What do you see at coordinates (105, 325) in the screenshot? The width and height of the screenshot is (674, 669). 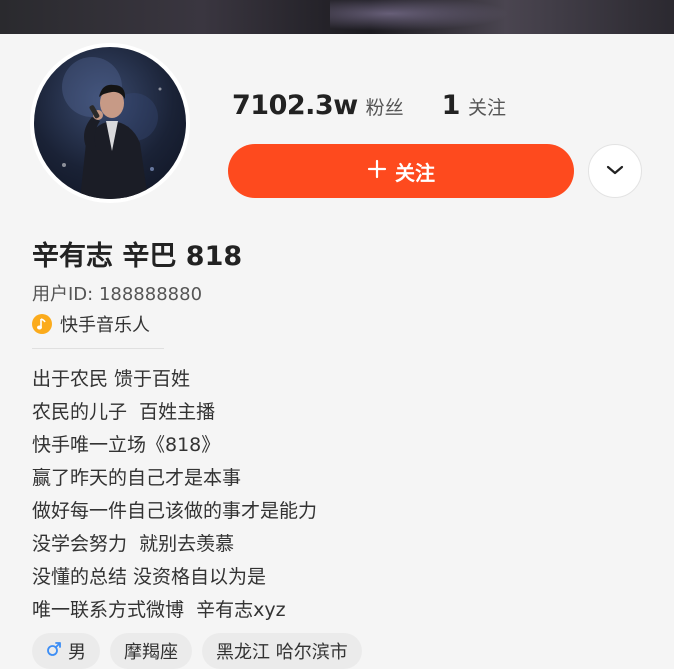 I see `badge-label: 快手音乐人` at bounding box center [105, 325].